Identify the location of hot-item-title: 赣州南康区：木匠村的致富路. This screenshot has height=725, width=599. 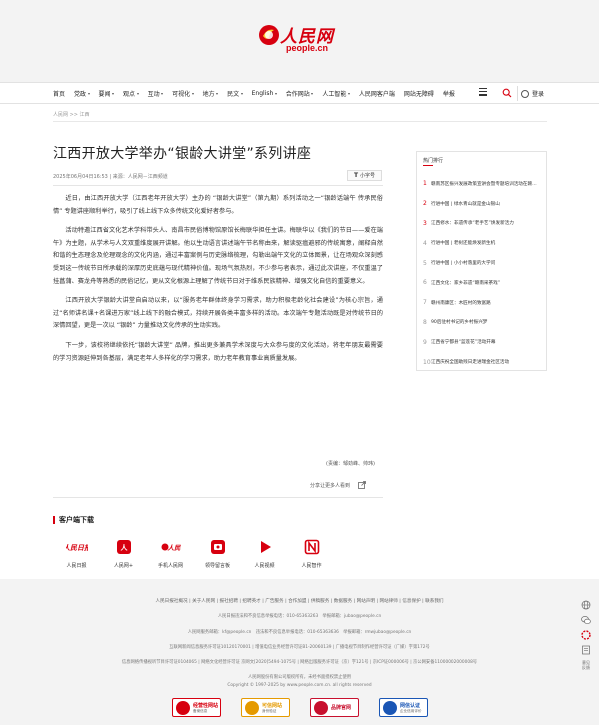
(461, 303).